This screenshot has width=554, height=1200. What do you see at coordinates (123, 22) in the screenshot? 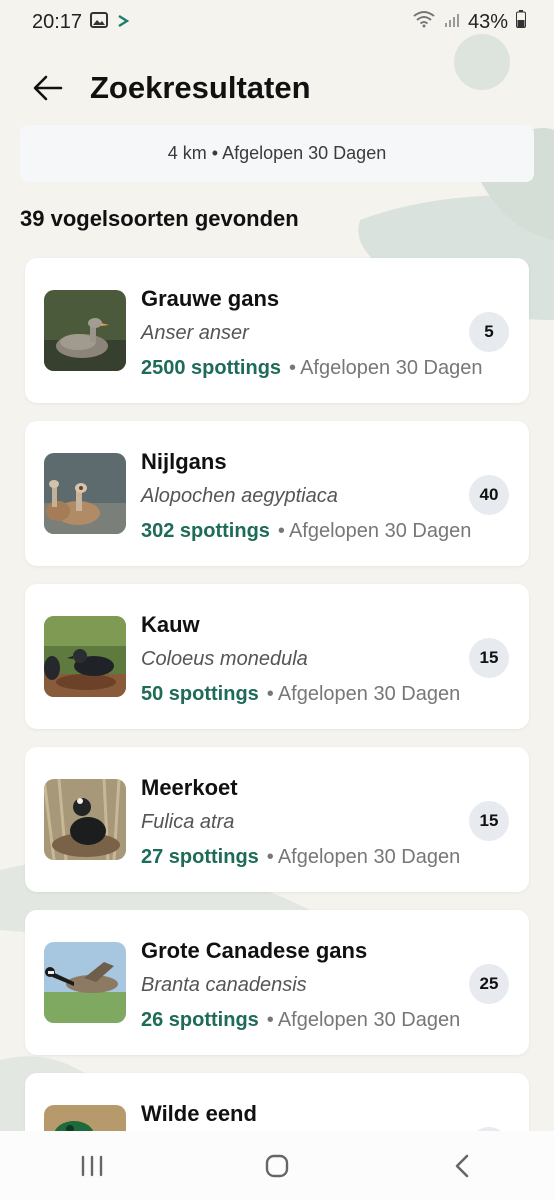
I see `arrow-icon` at bounding box center [123, 22].